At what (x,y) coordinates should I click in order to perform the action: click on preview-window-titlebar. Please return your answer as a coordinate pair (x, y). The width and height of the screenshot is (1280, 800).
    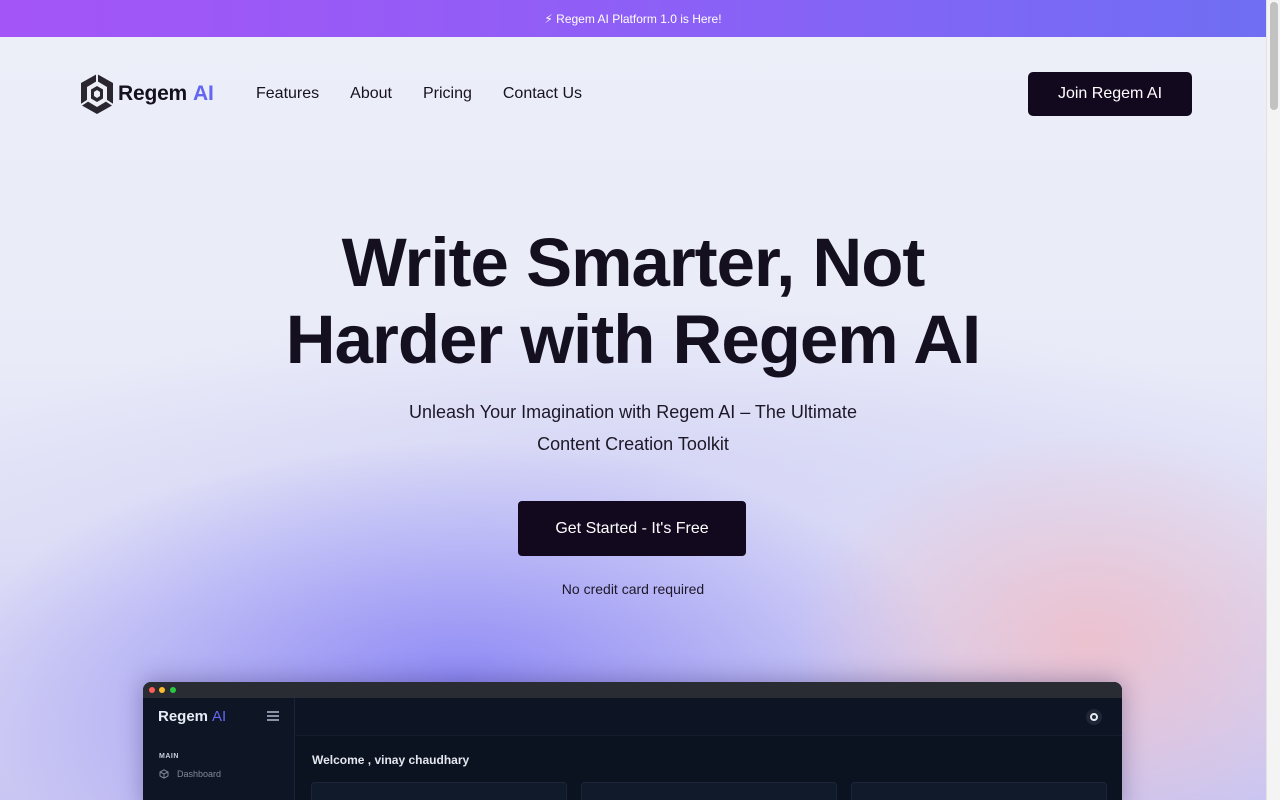
    Looking at the image, I should click on (632, 690).